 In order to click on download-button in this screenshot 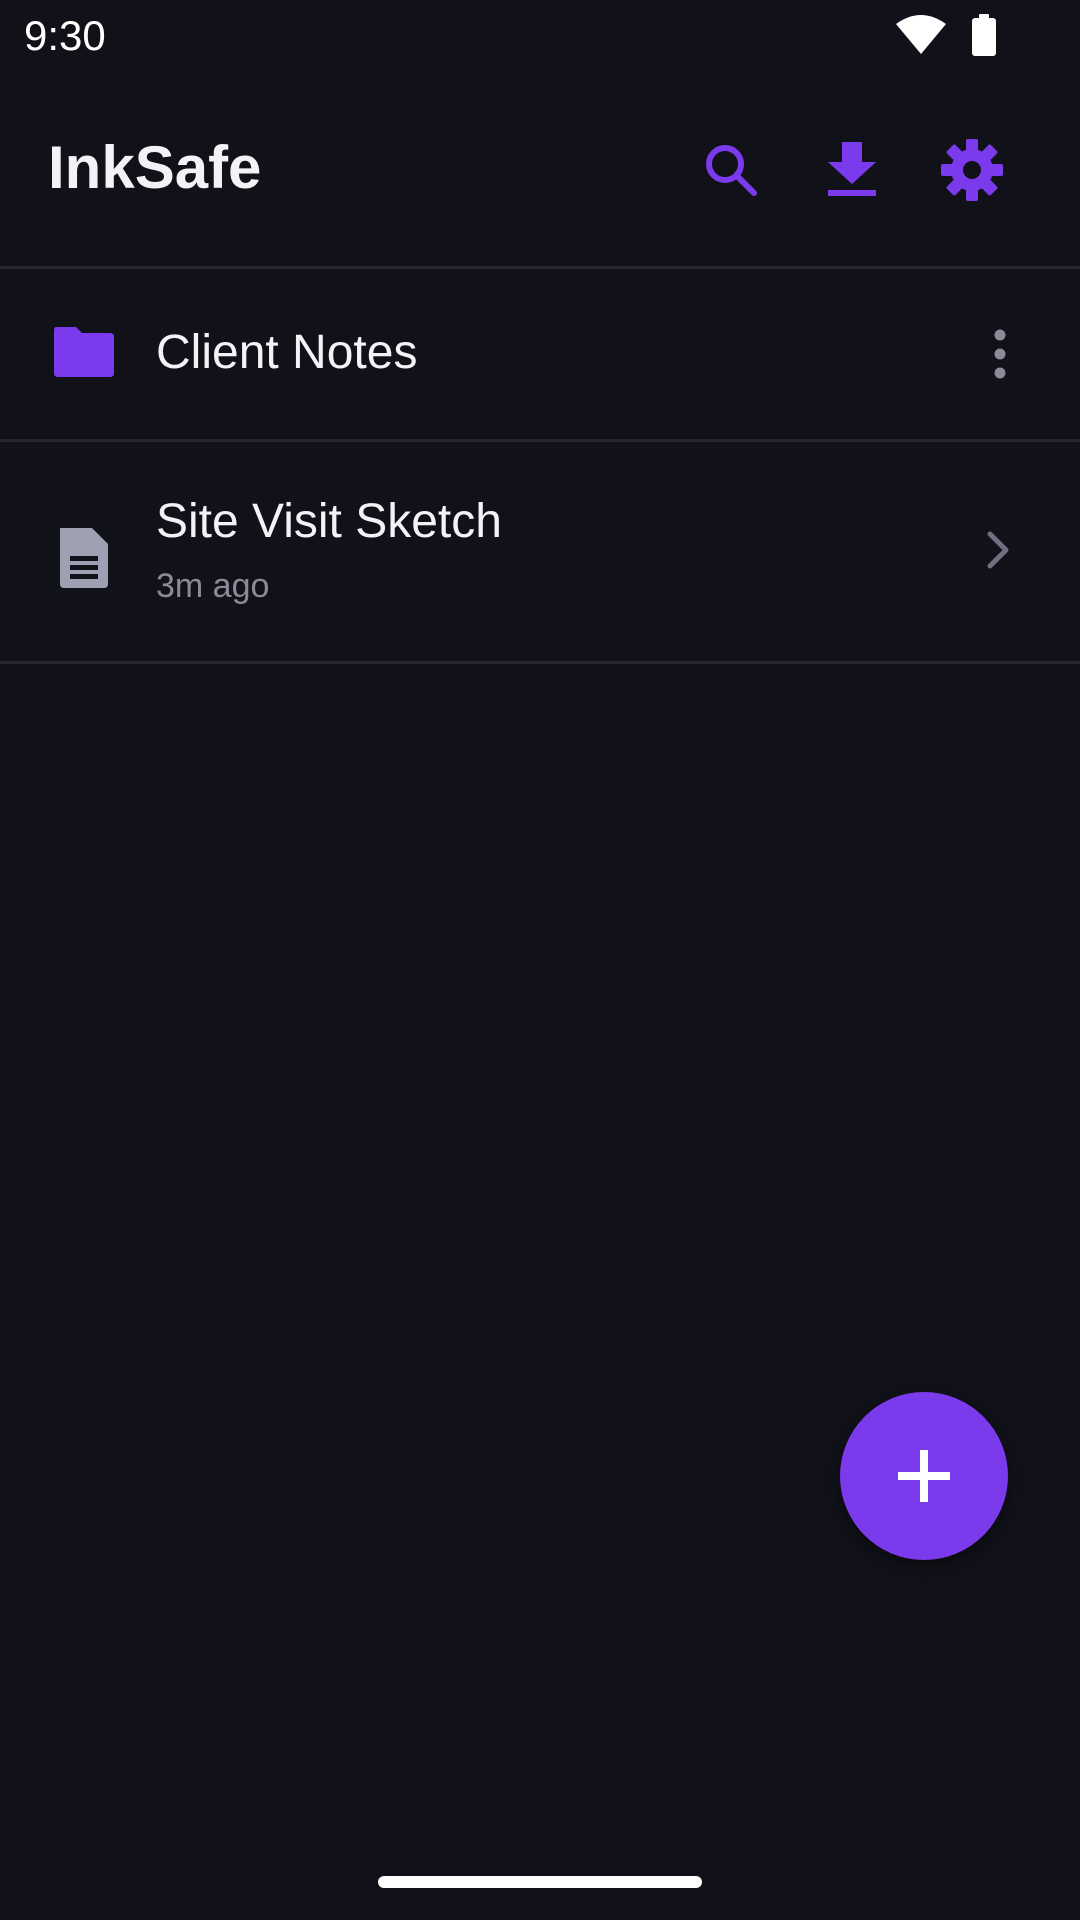, I will do `click(852, 170)`.